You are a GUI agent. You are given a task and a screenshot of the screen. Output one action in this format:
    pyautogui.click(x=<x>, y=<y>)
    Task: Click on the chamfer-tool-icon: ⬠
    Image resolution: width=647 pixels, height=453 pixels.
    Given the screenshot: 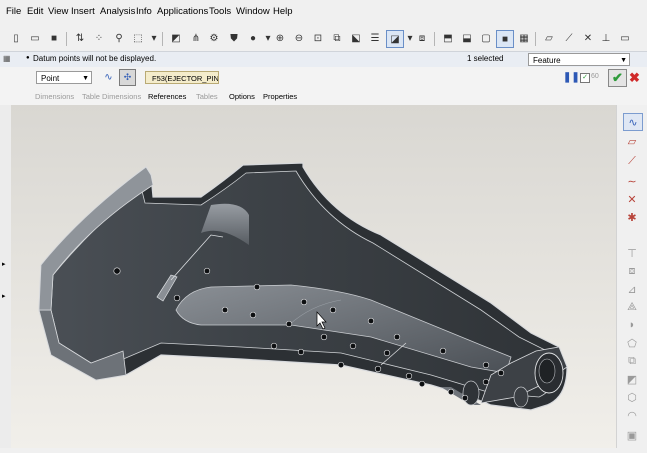 What is the action you would take?
    pyautogui.click(x=632, y=343)
    